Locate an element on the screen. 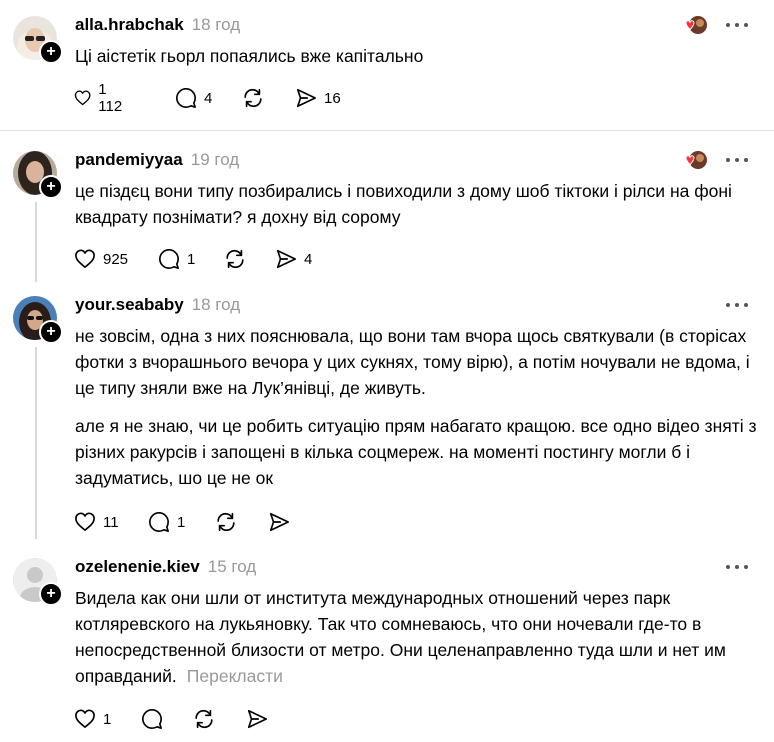 The image size is (774, 742). username: your.seababy 18 год is located at coordinates (157, 305).